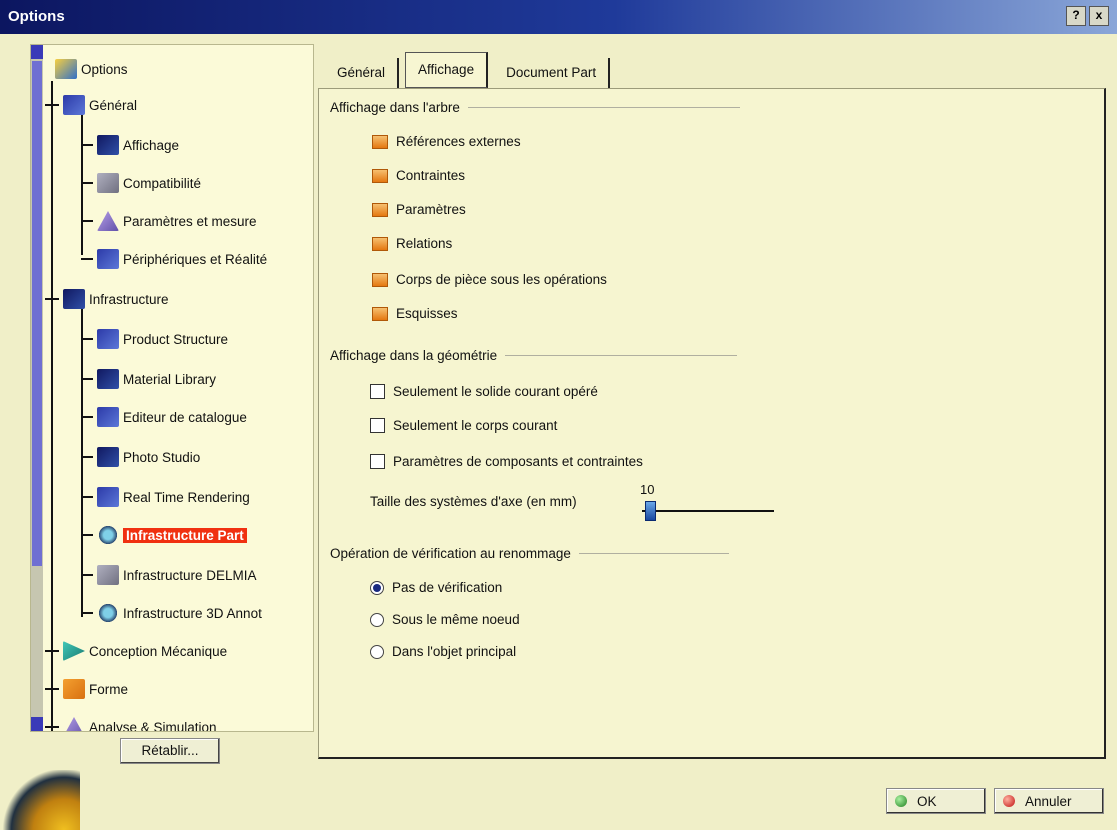  What do you see at coordinates (534, 355) in the screenshot?
I see `section-geometry-display: Affichage dans la géométrie` at bounding box center [534, 355].